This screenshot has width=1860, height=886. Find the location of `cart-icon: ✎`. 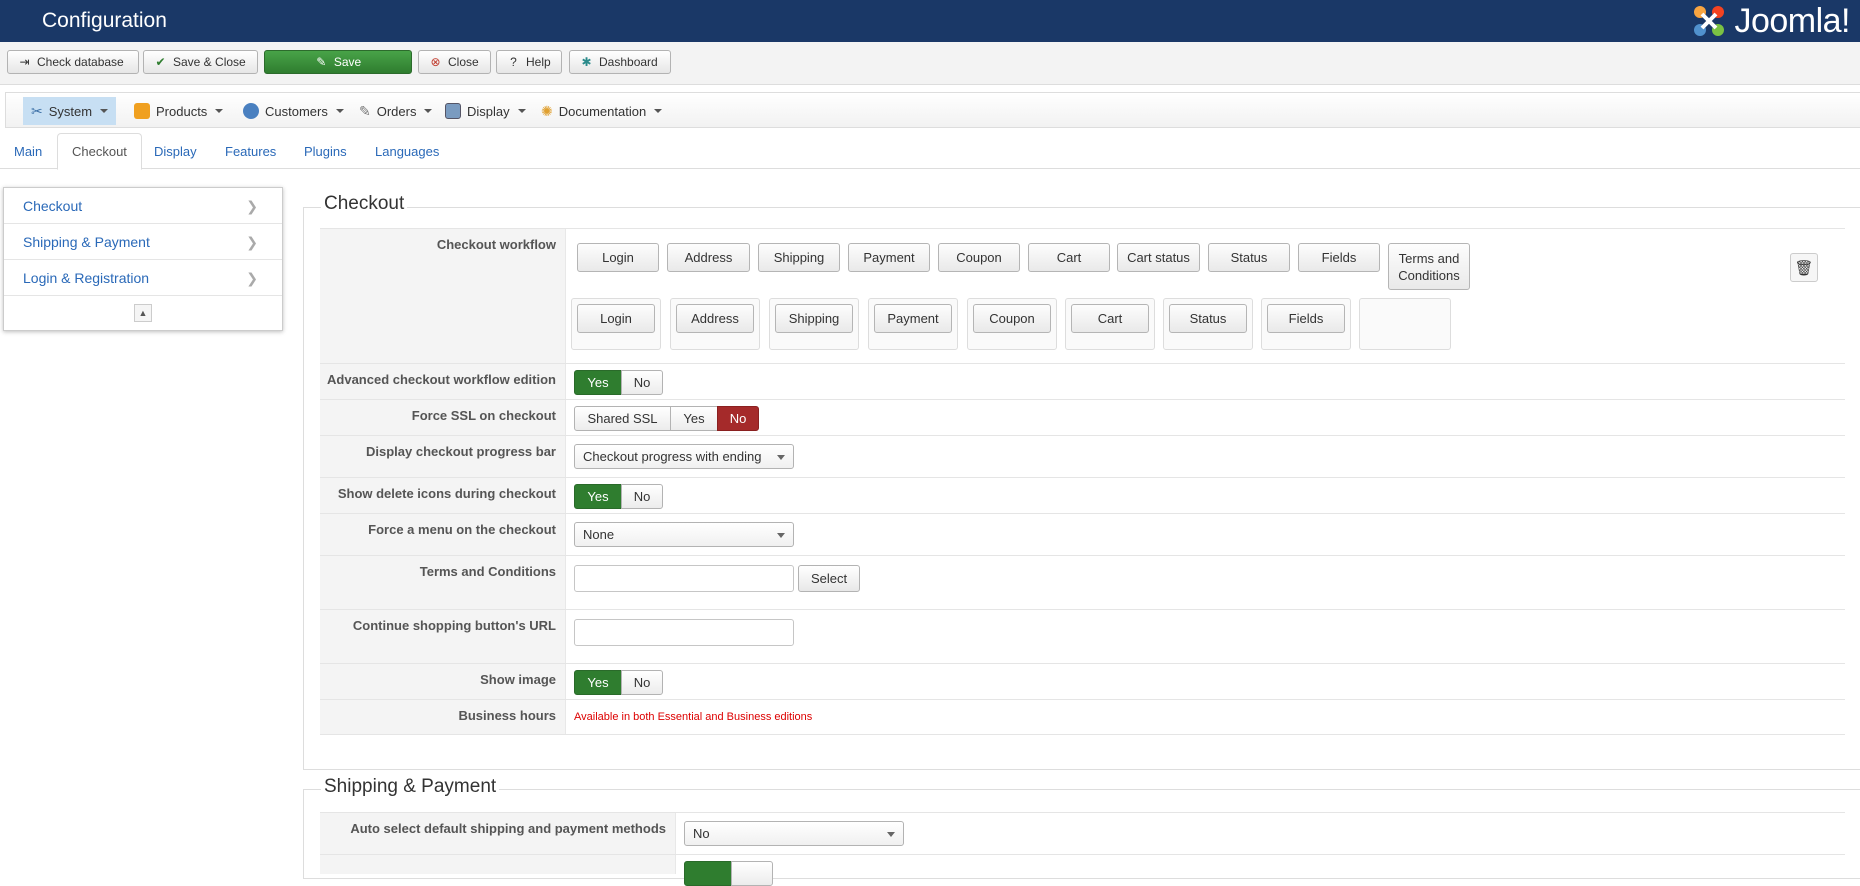

cart-icon: ✎ is located at coordinates (365, 110).